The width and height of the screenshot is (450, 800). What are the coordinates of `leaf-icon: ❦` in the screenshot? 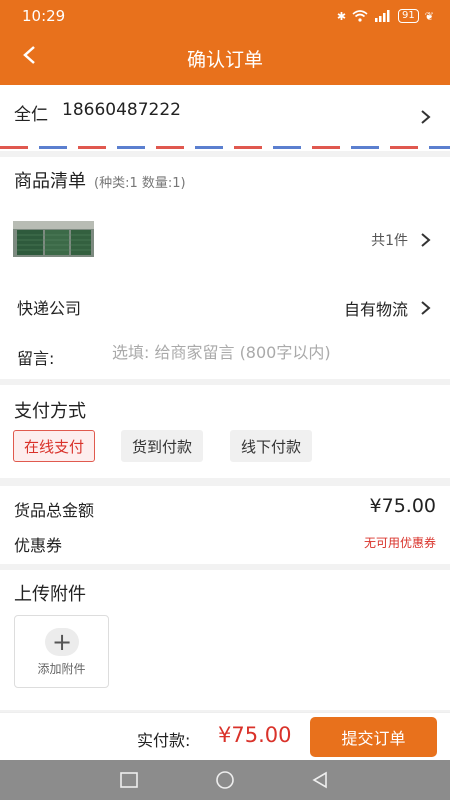 It's located at (429, 16).